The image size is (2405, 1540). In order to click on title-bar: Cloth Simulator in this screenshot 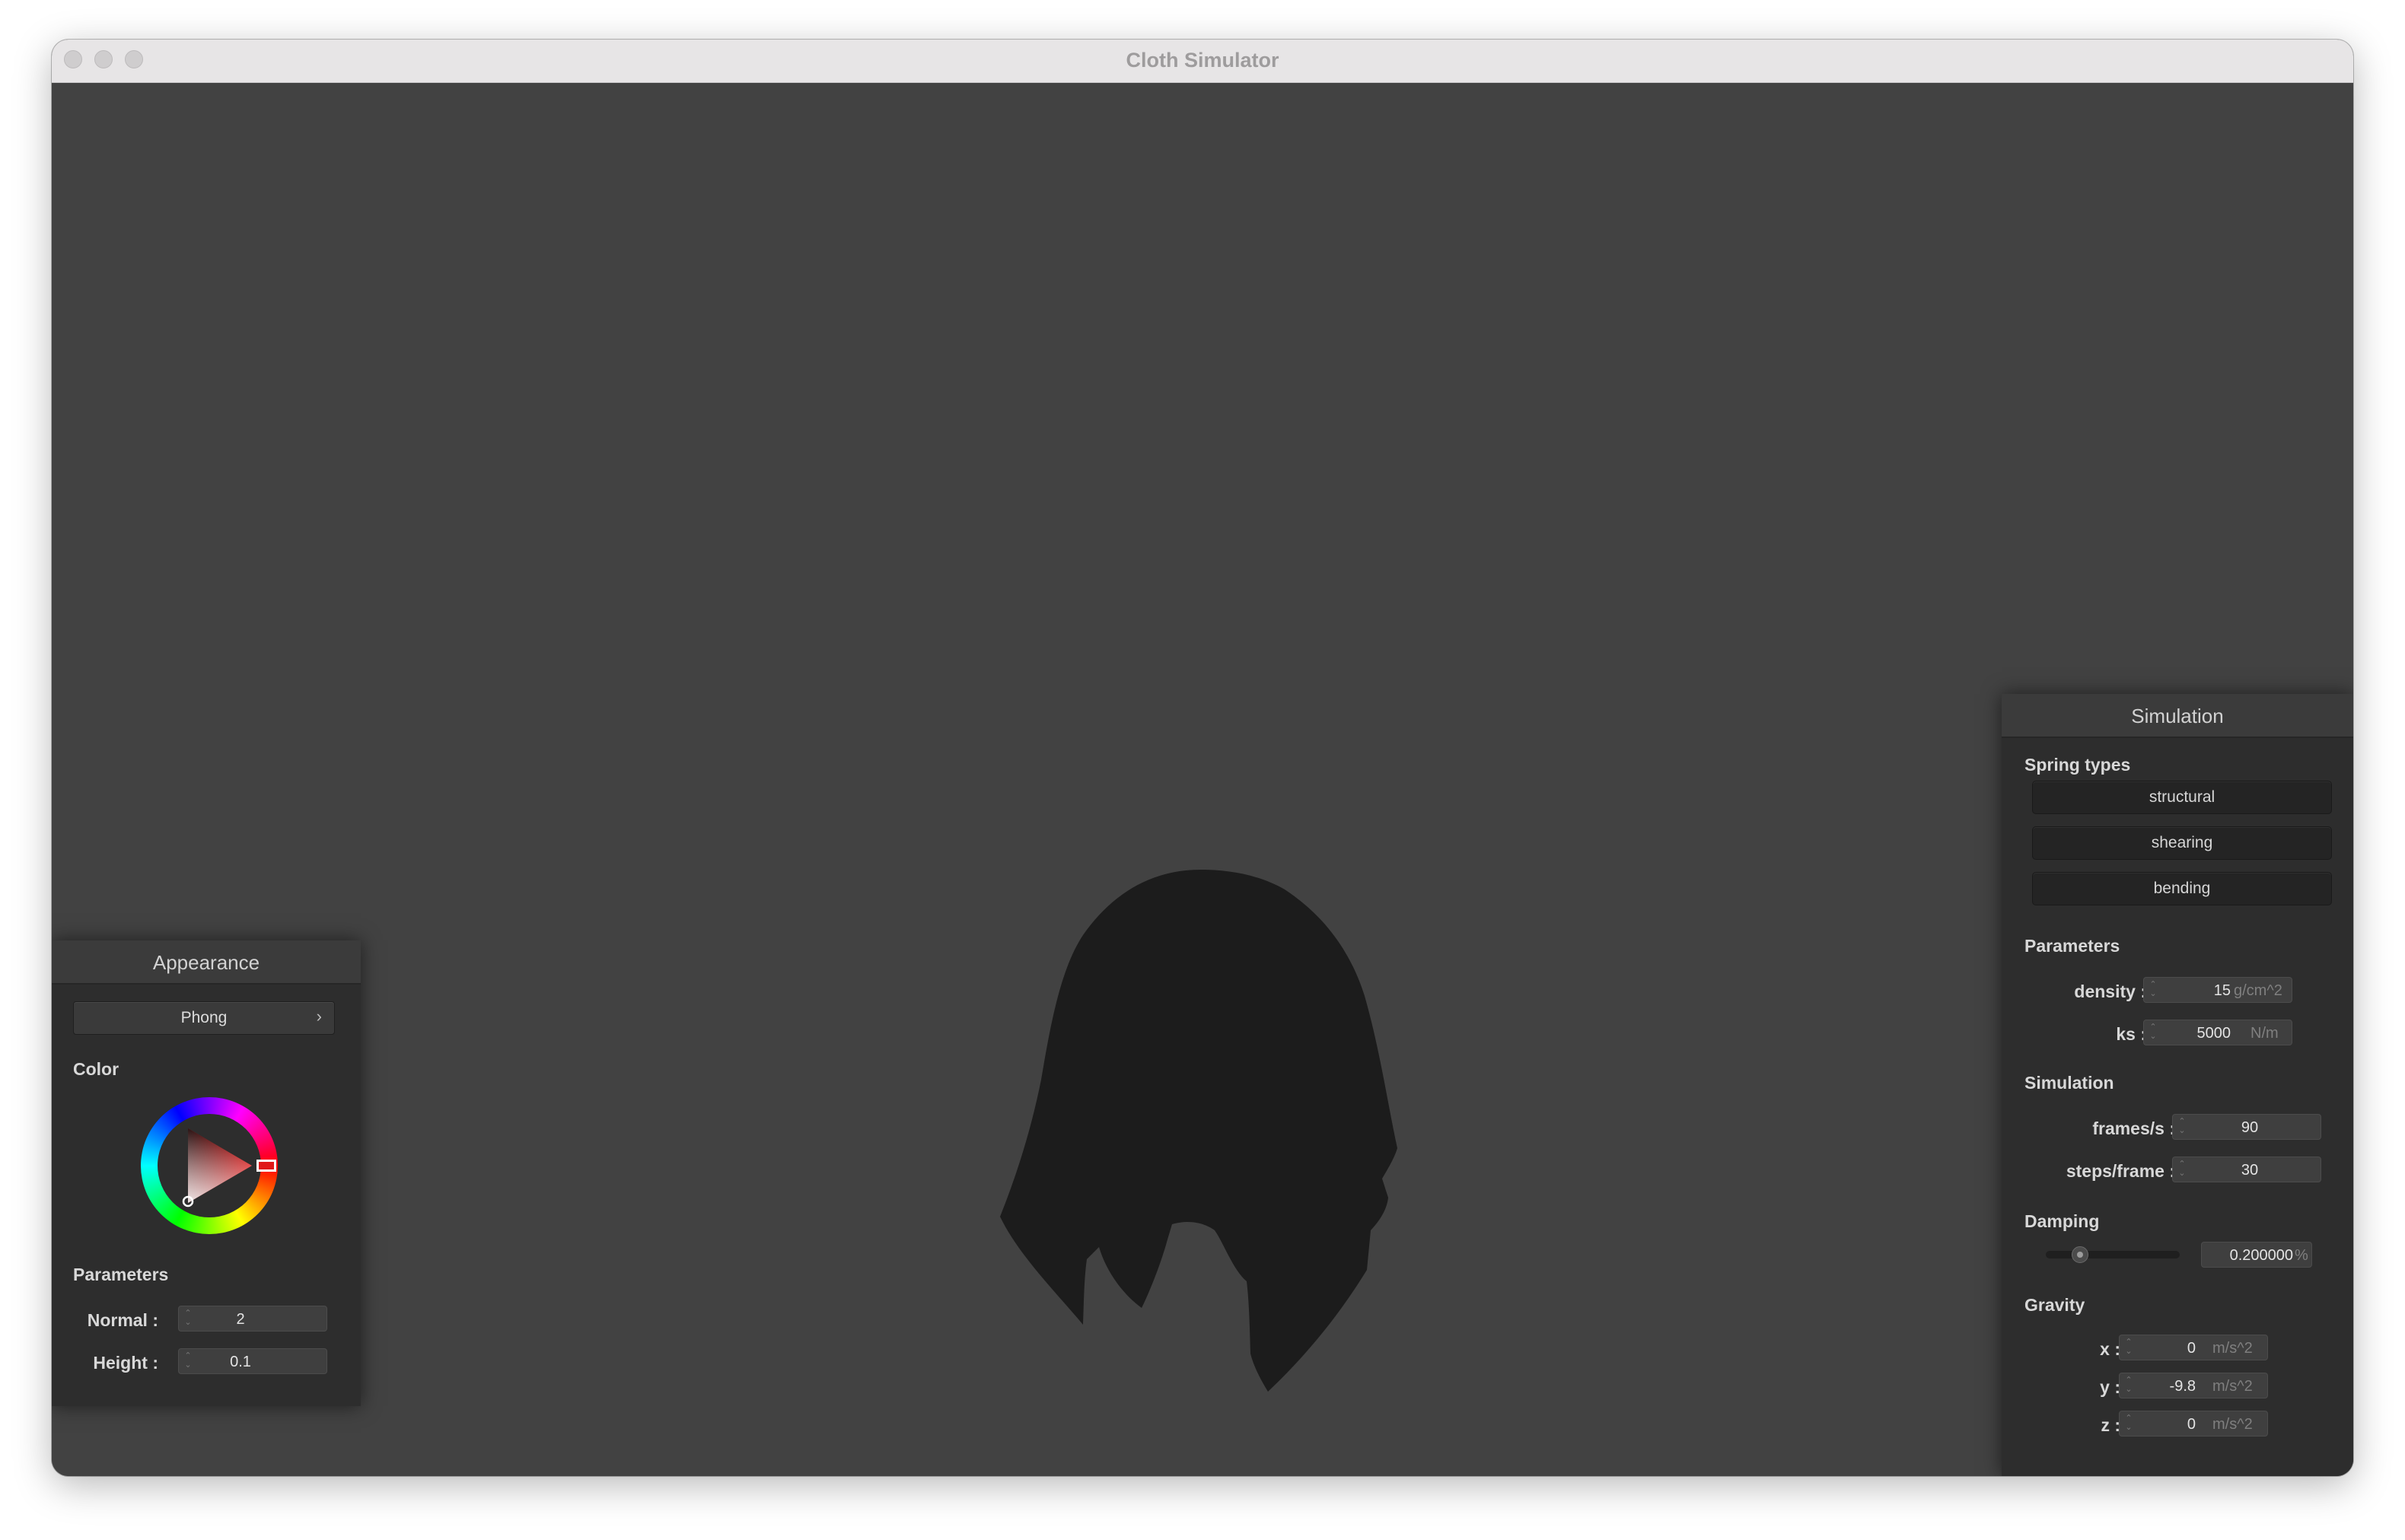, I will do `click(1202, 61)`.